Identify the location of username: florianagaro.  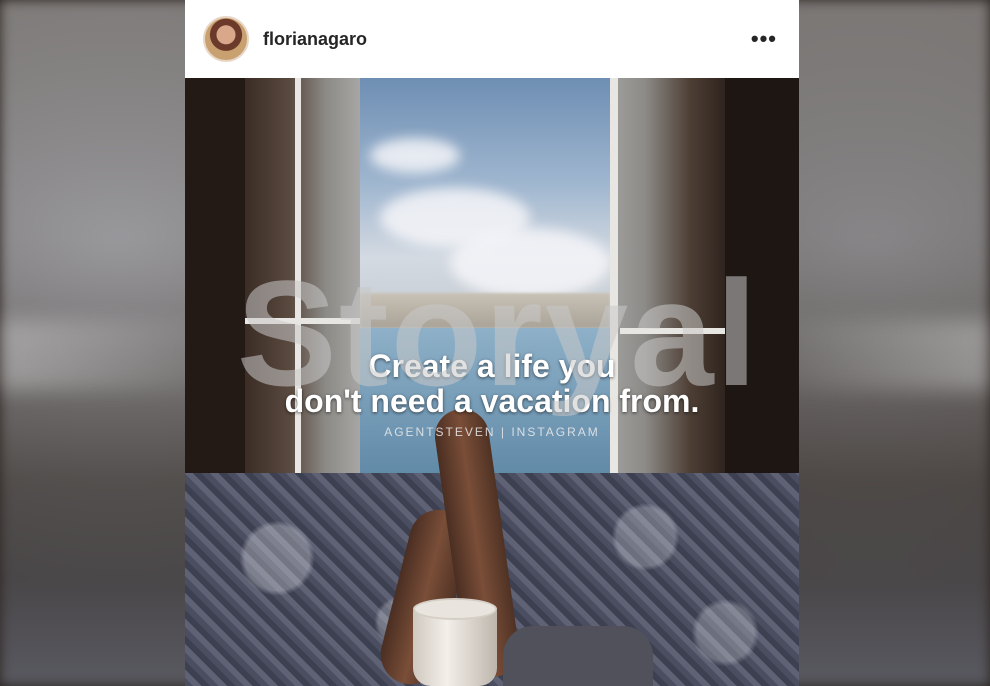
(315, 39).